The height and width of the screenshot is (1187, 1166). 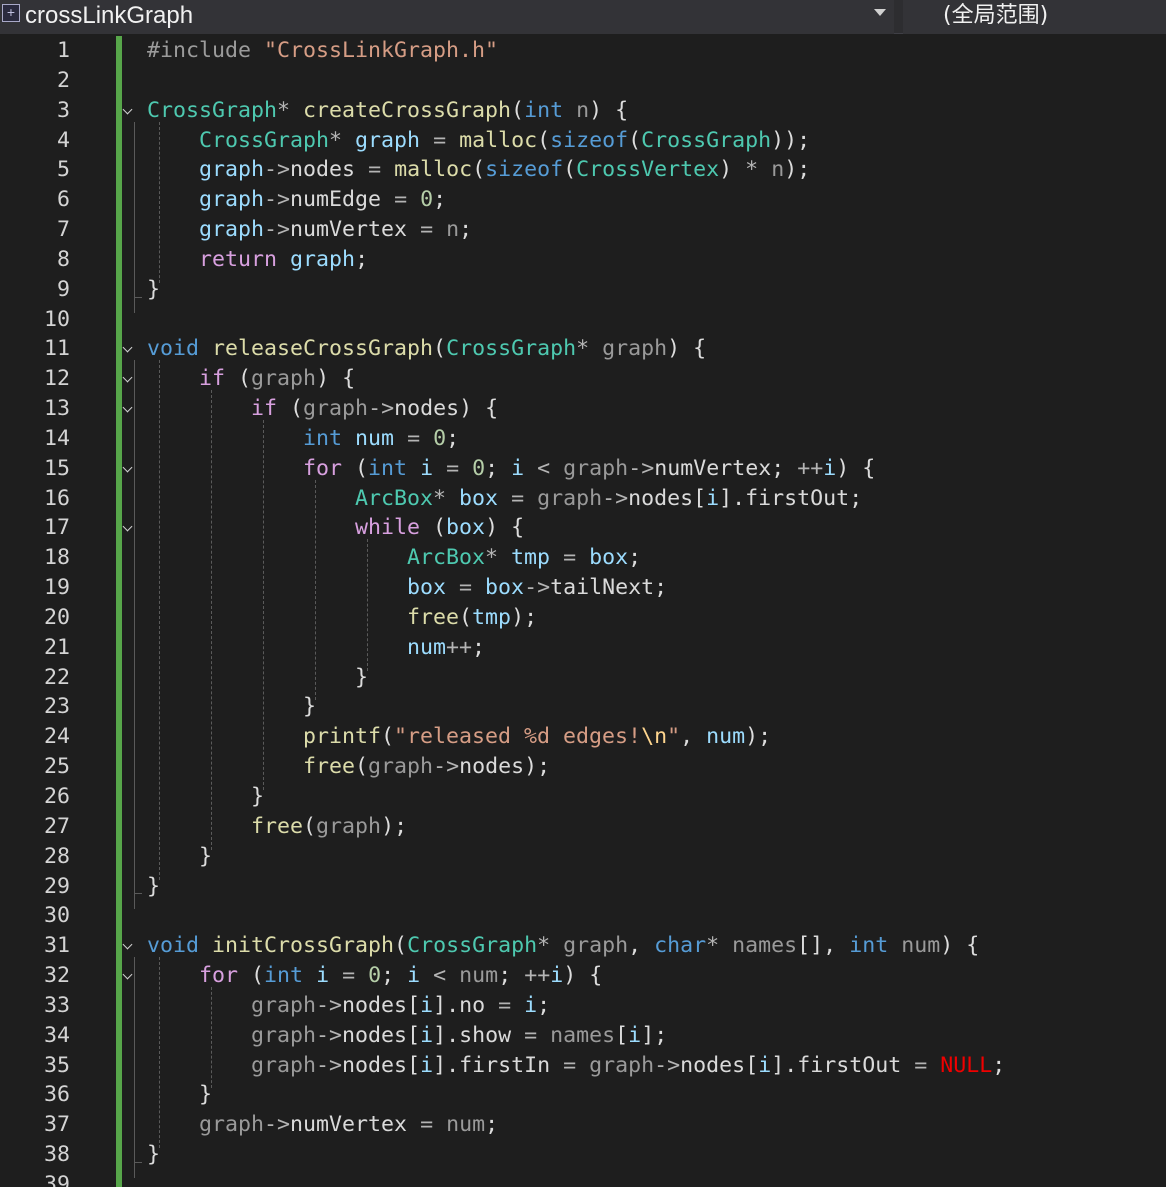 I want to click on code-token: int, so click(x=323, y=438).